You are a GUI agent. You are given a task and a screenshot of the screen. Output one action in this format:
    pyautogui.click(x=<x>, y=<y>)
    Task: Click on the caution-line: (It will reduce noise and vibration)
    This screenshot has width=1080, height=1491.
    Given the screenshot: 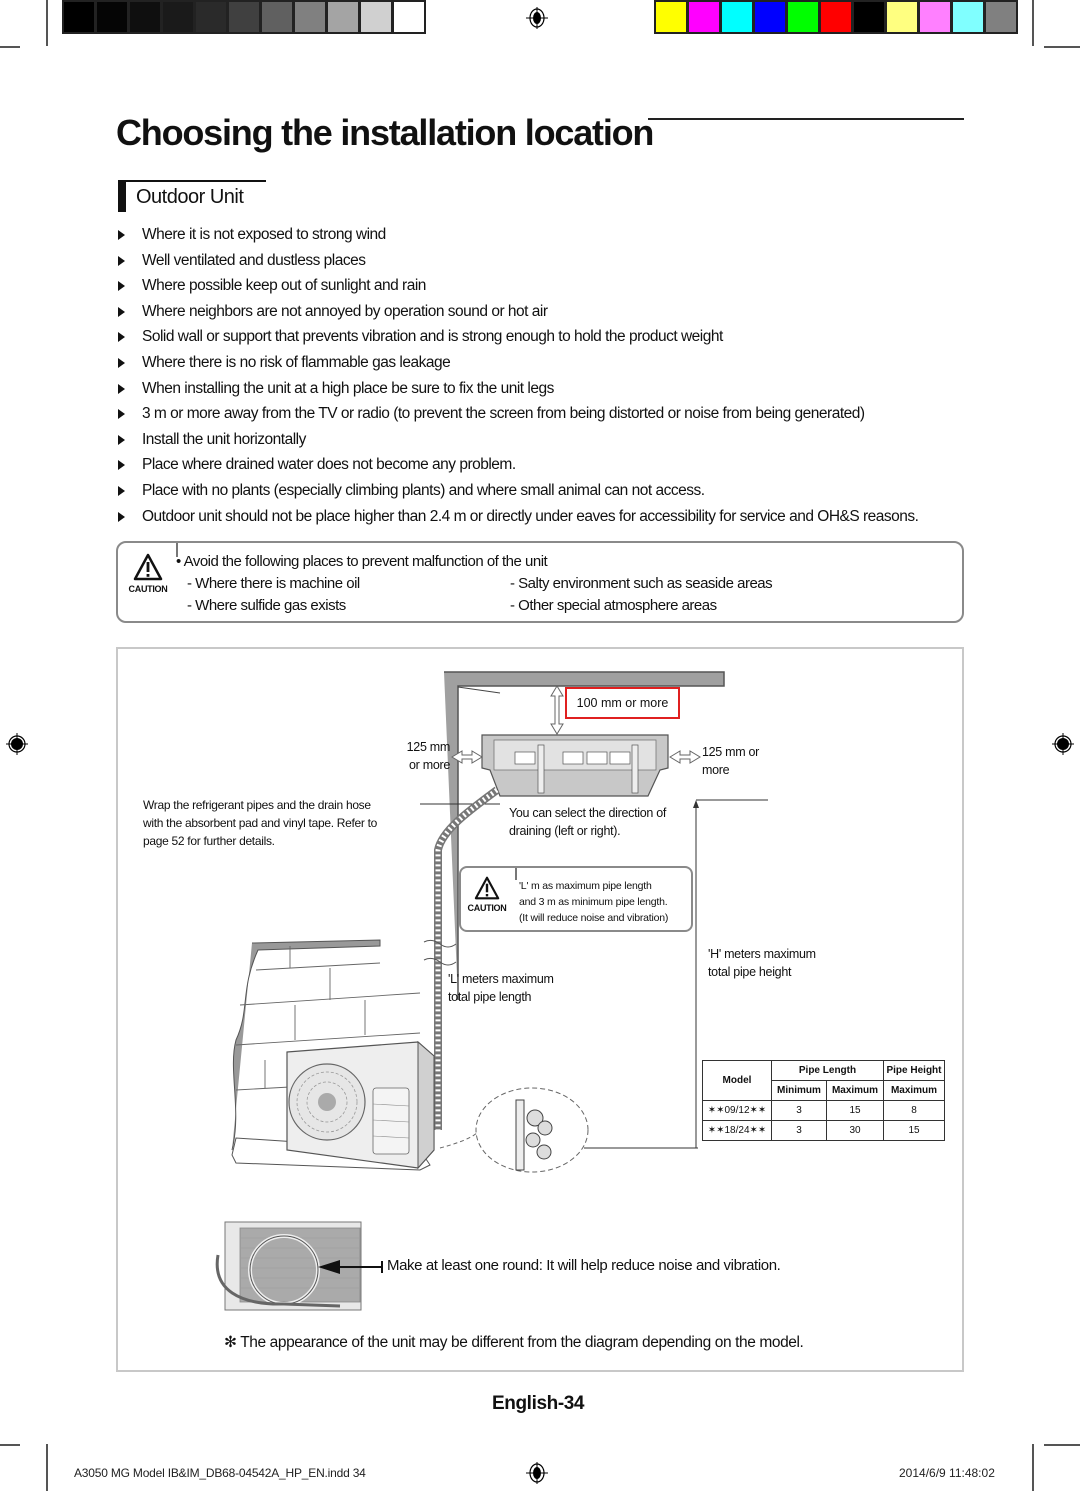 What is the action you would take?
    pyautogui.click(x=594, y=918)
    